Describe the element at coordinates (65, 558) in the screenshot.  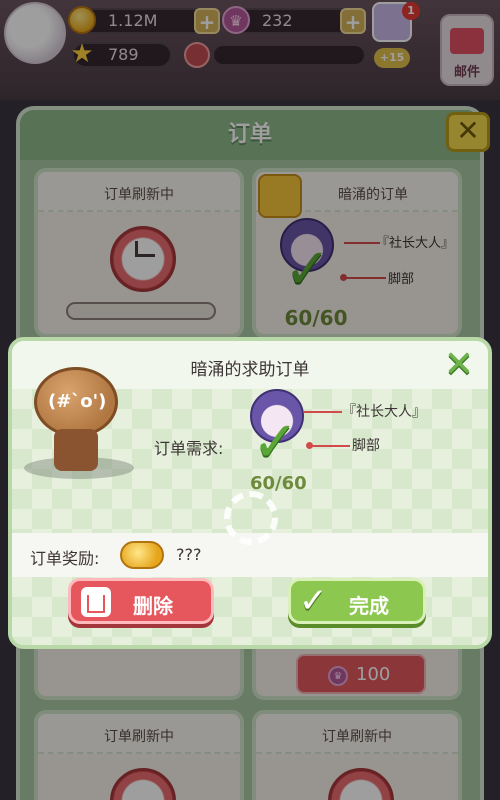
I see `reward-label: 订单奖励:` at that location.